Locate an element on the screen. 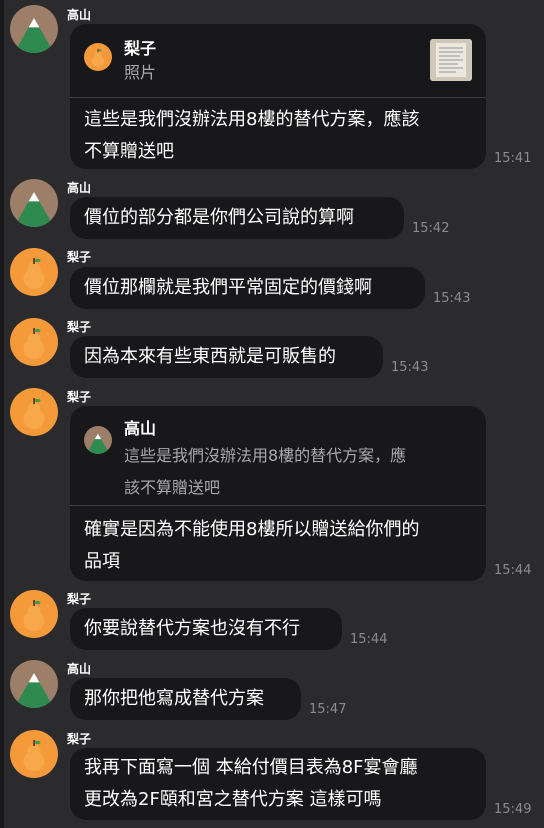 This screenshot has width=544, height=828. message-text: 價位那欄就是我們平常固定的價錢啊 is located at coordinates (228, 287).